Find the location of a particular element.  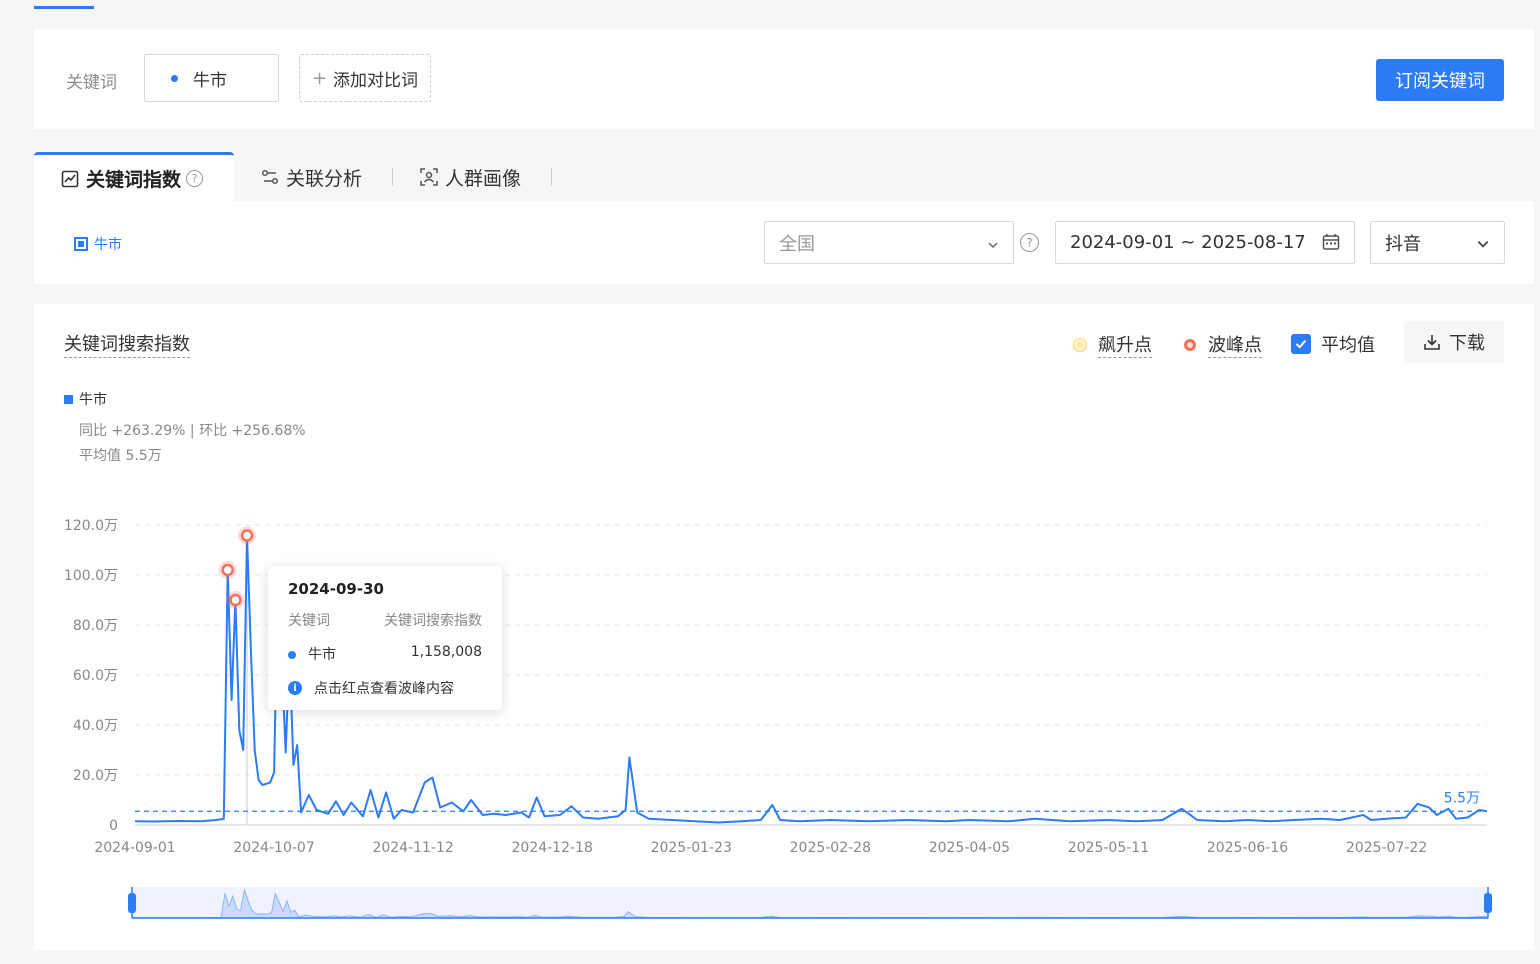

y-tick-label: 20.0万 is located at coordinates (95, 776).